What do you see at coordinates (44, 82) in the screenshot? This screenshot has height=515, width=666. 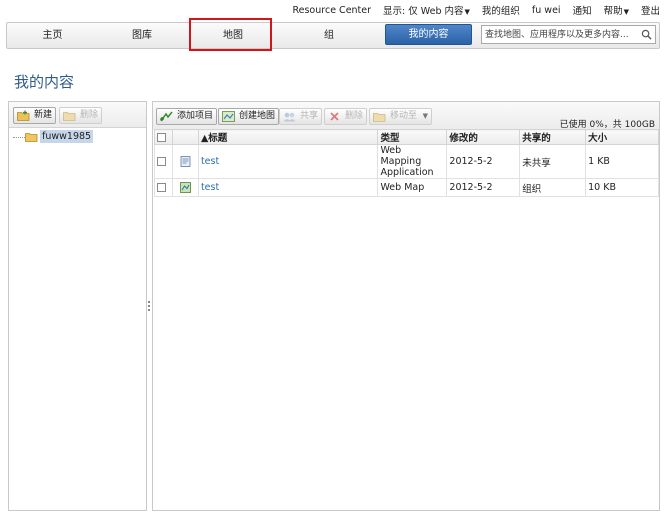 I see `page-title: 我的内容` at bounding box center [44, 82].